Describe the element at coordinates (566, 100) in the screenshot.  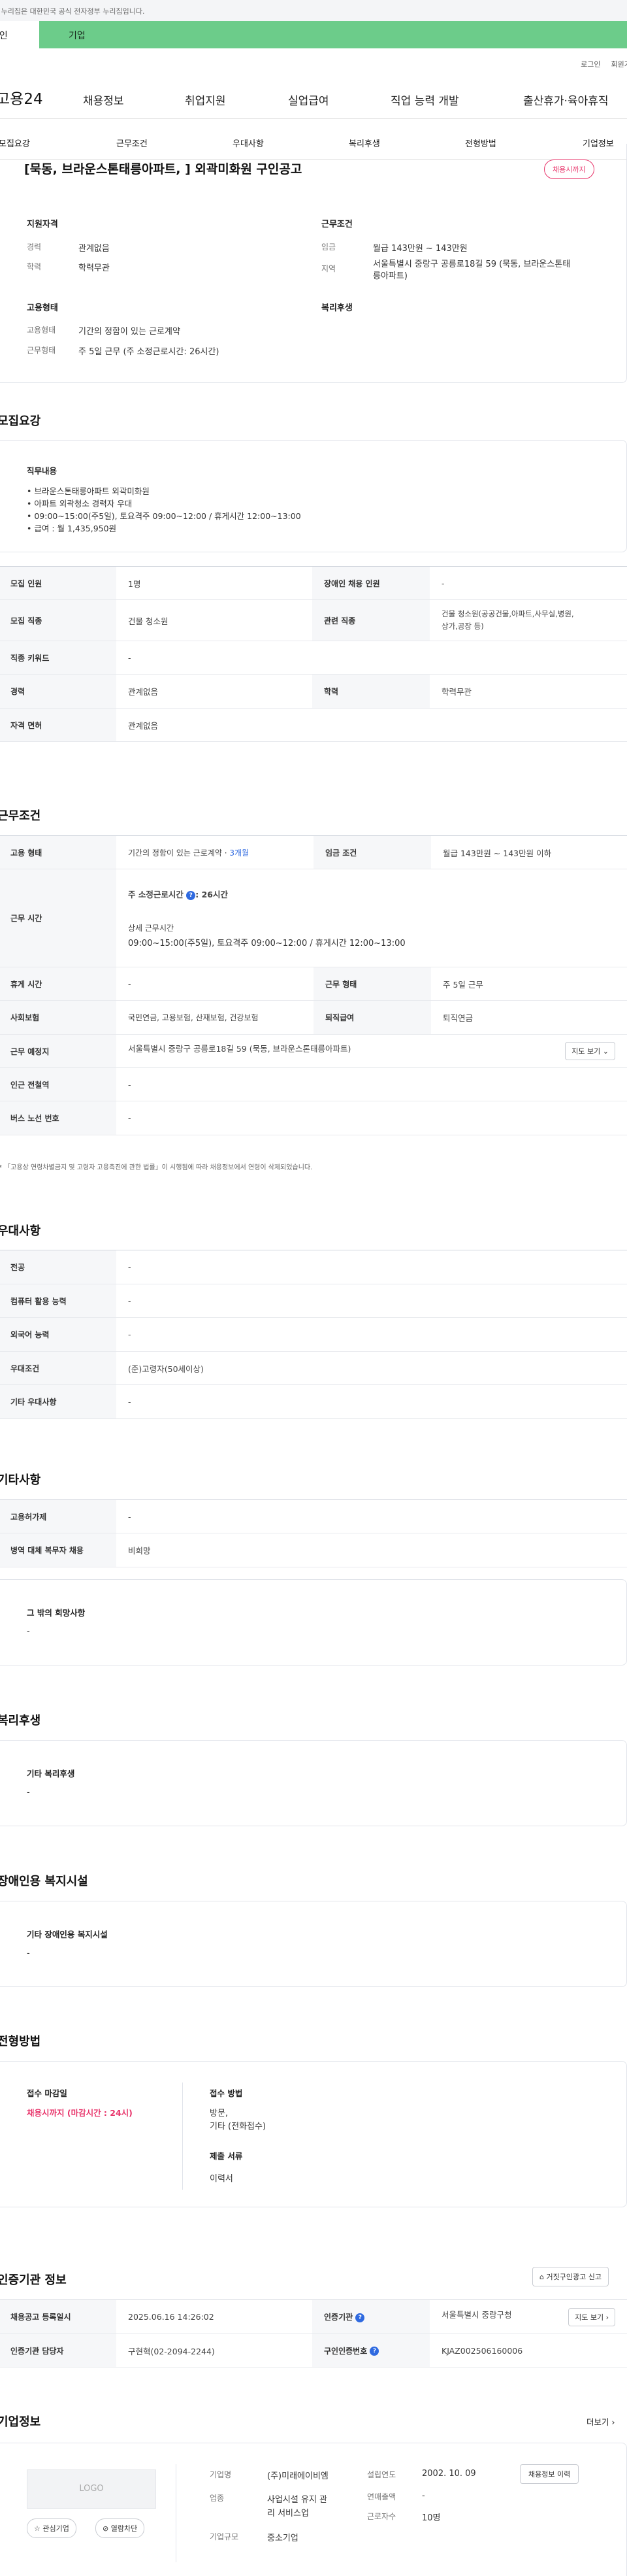
I see `gnb-menu-parental-leave: 출산휴가·육아휴직` at that location.